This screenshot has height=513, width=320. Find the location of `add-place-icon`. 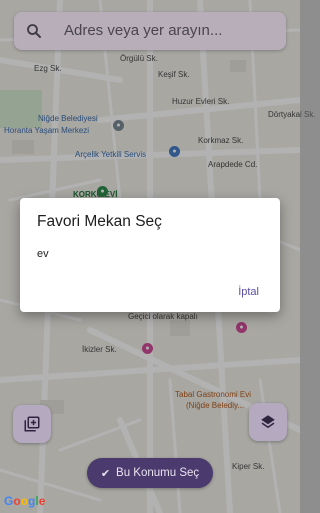

add-place-icon is located at coordinates (32, 424).